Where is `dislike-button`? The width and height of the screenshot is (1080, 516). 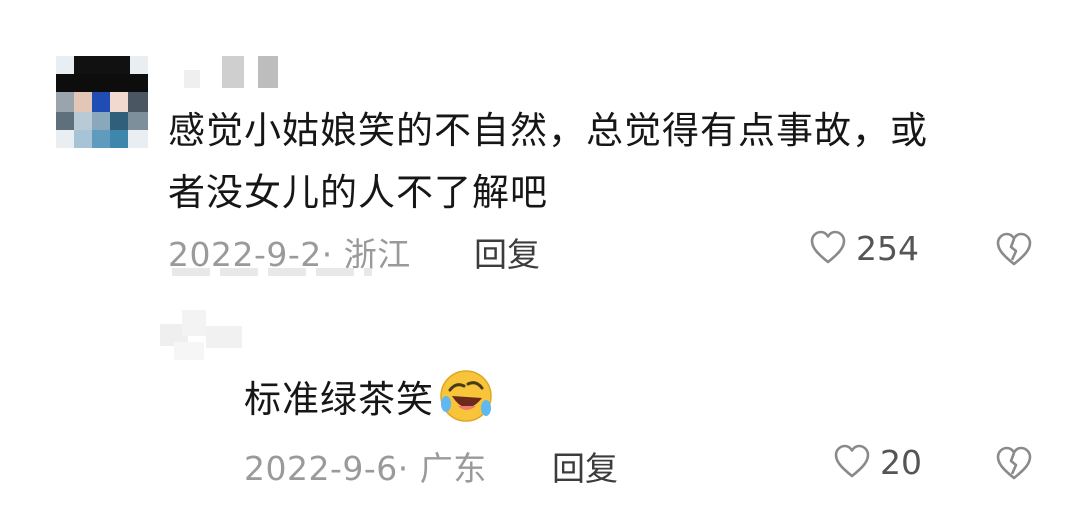
dislike-button is located at coordinates (1014, 252).